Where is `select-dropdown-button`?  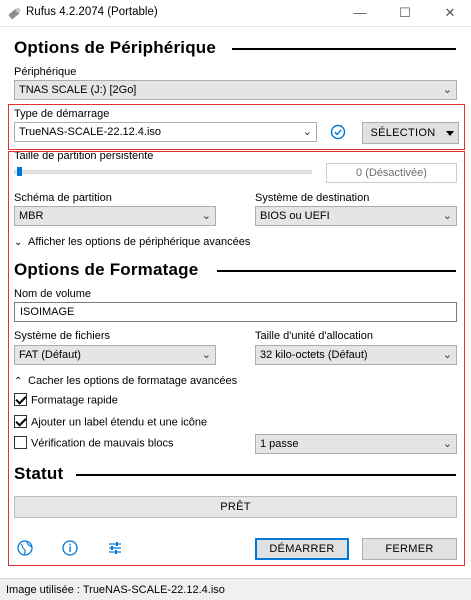 select-dropdown-button is located at coordinates (451, 133).